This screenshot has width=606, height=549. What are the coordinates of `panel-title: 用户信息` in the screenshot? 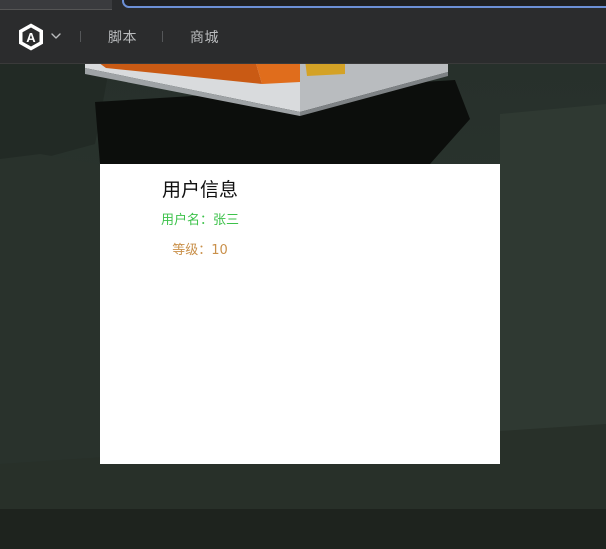 It's located at (199, 190).